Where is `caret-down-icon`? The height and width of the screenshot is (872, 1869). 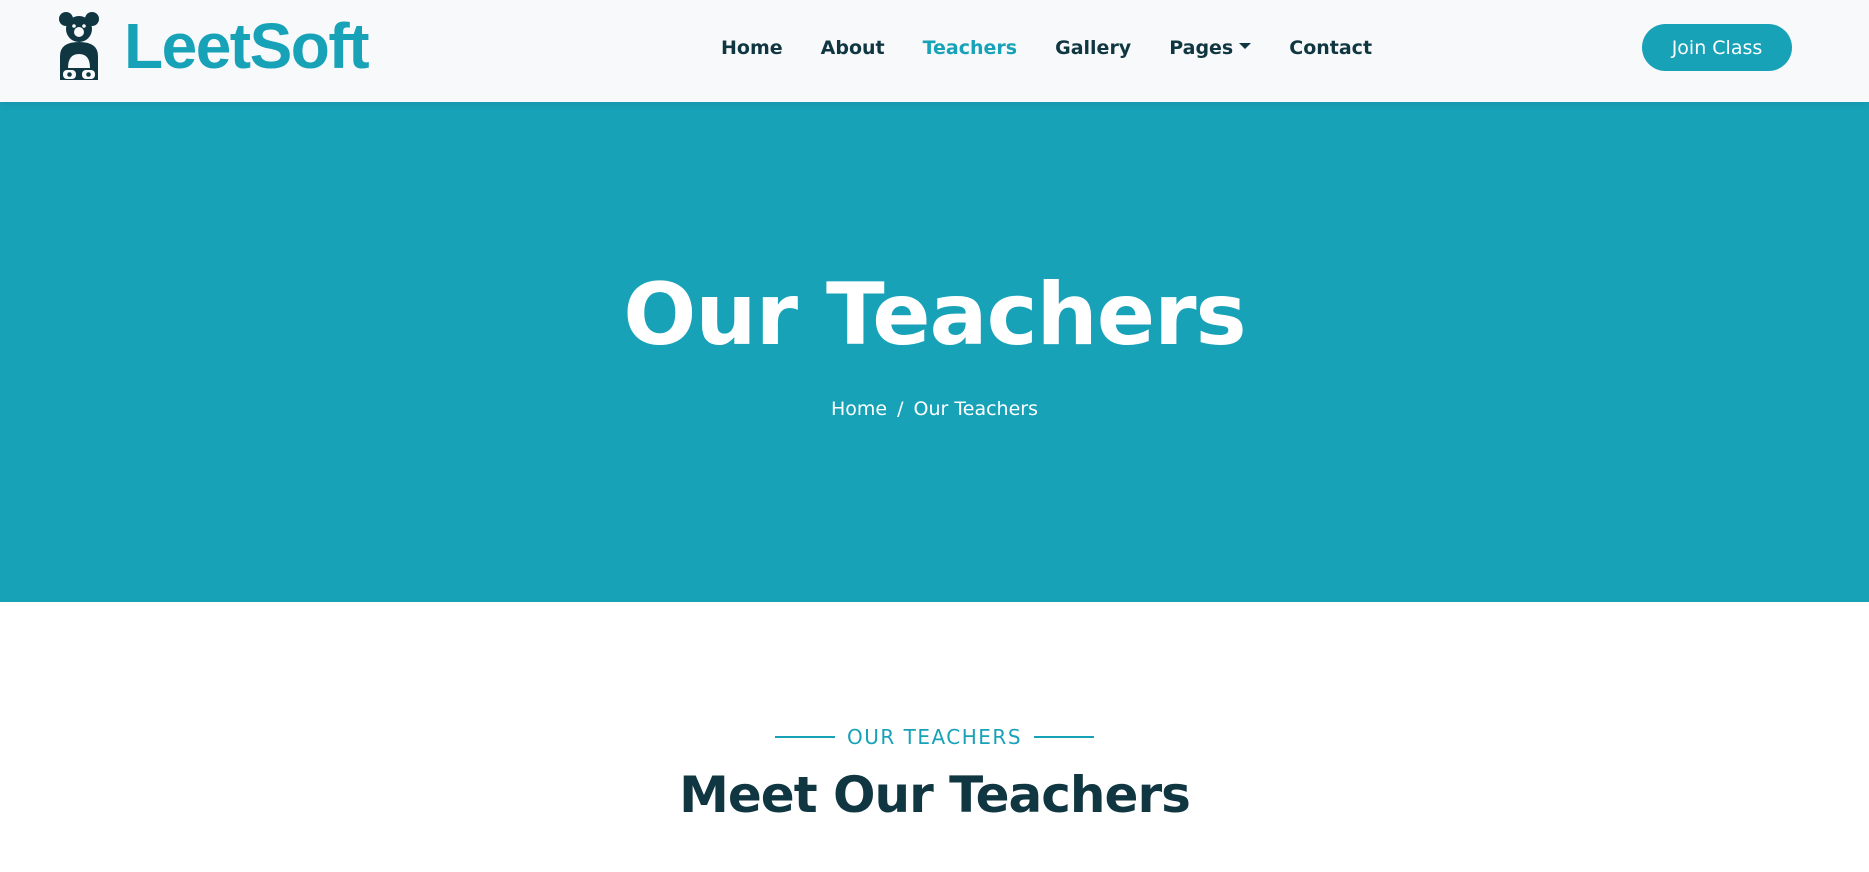 caret-down-icon is located at coordinates (1245, 46).